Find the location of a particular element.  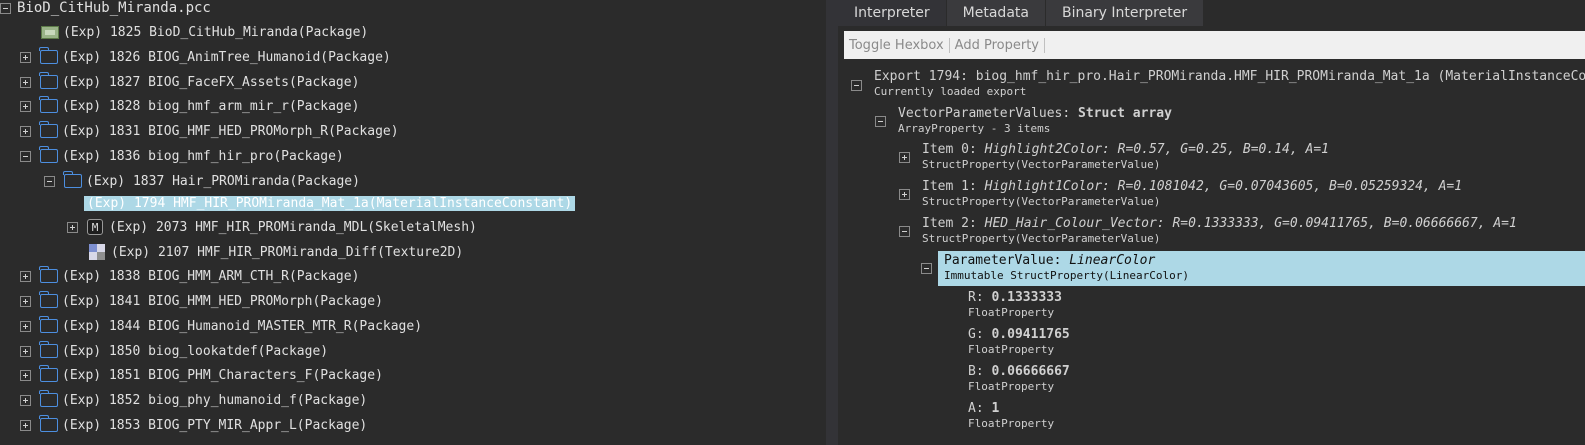

tree-root-label: BioD_CitHub_Miranda.pcc is located at coordinates (114, 8).